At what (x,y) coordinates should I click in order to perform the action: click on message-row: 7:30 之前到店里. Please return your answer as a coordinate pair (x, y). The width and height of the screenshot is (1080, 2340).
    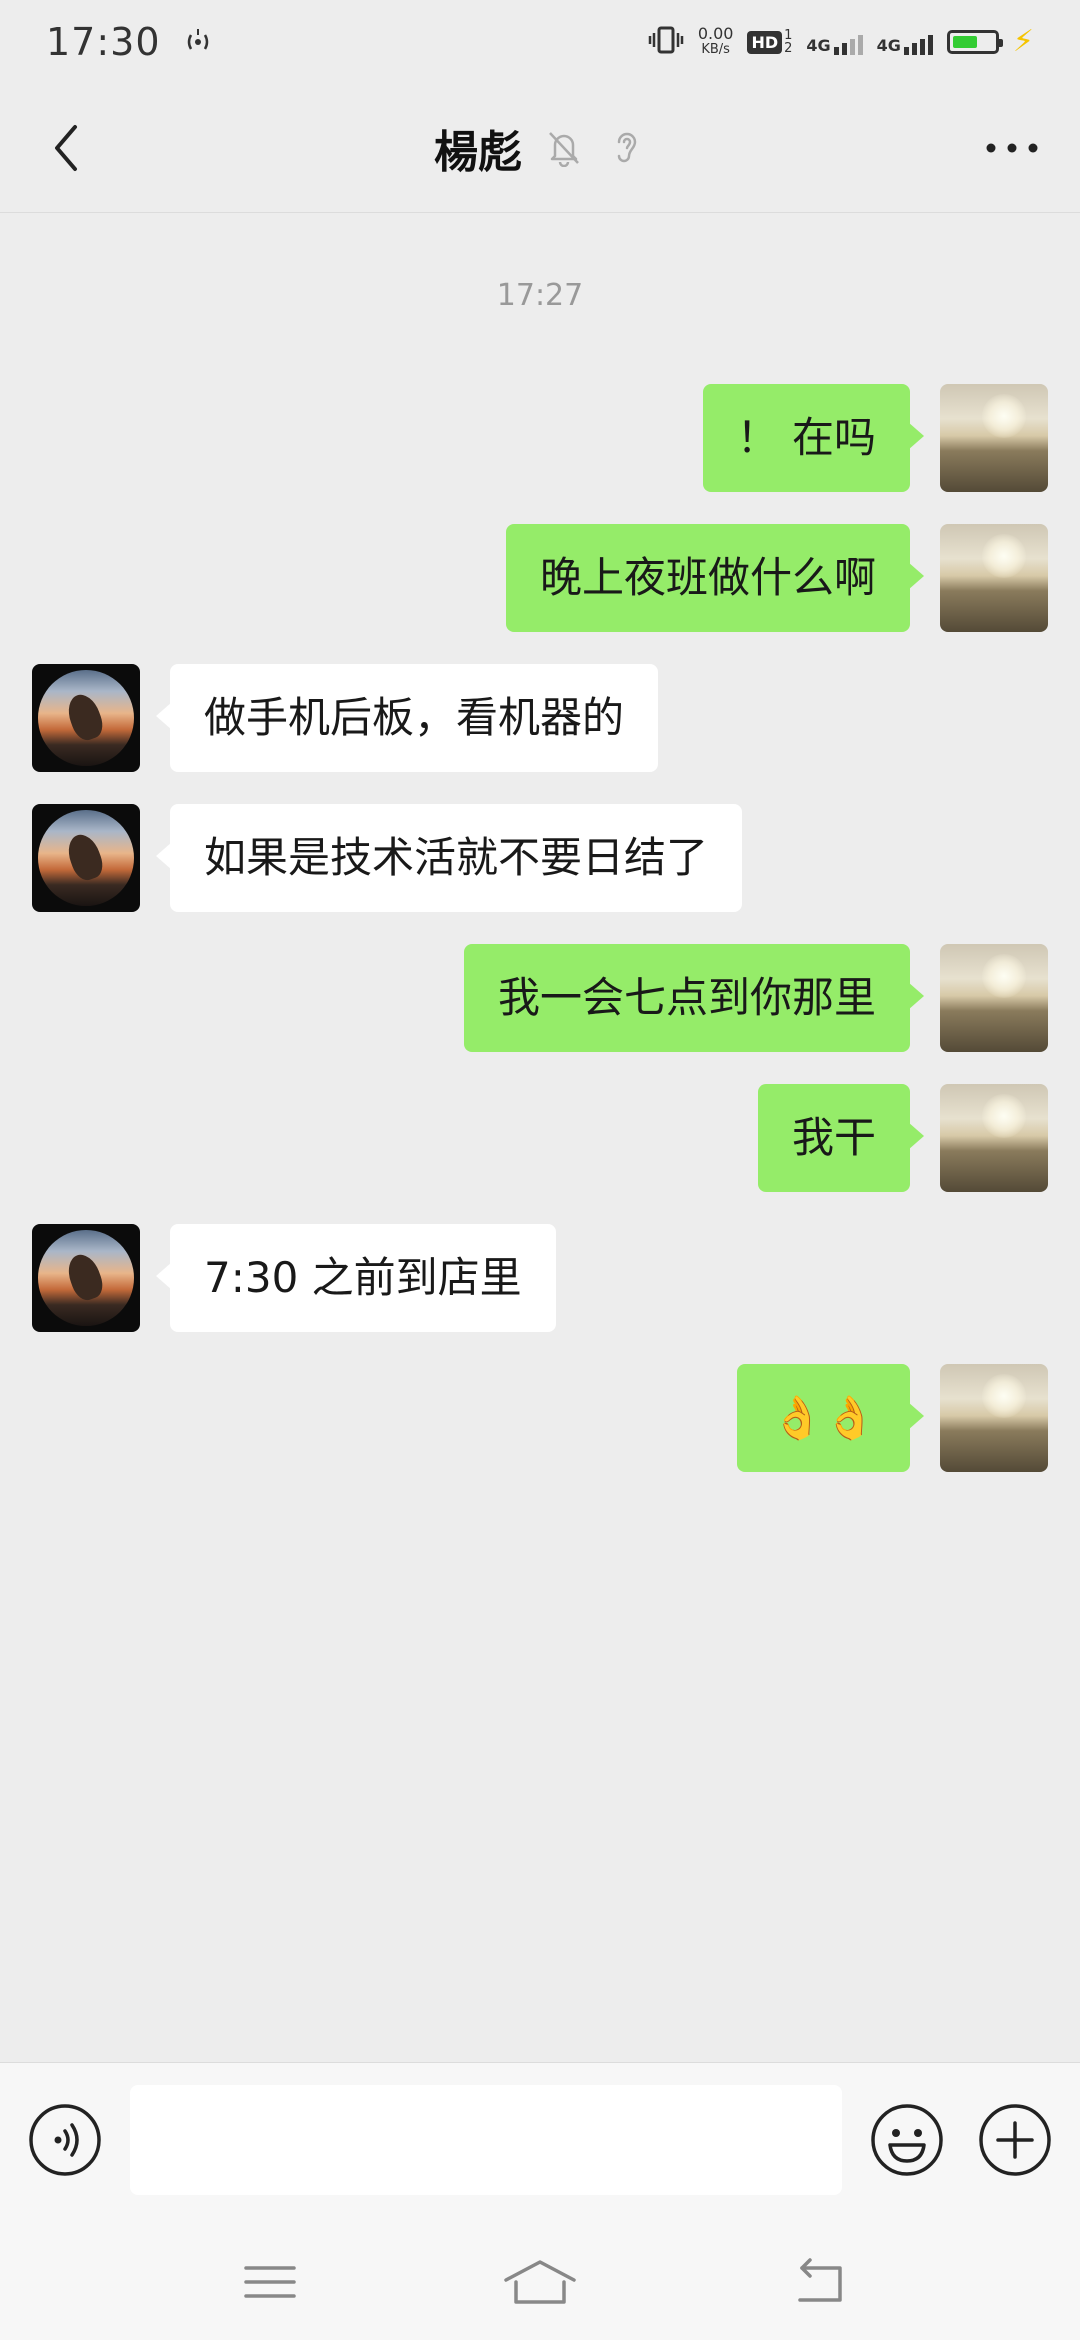
    Looking at the image, I should click on (540, 1278).